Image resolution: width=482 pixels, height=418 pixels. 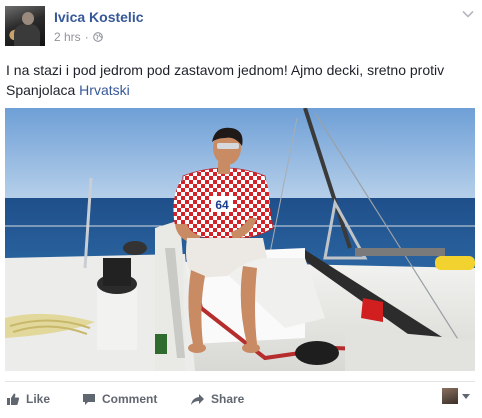 I want to click on author-avatar, so click(x=25, y=26).